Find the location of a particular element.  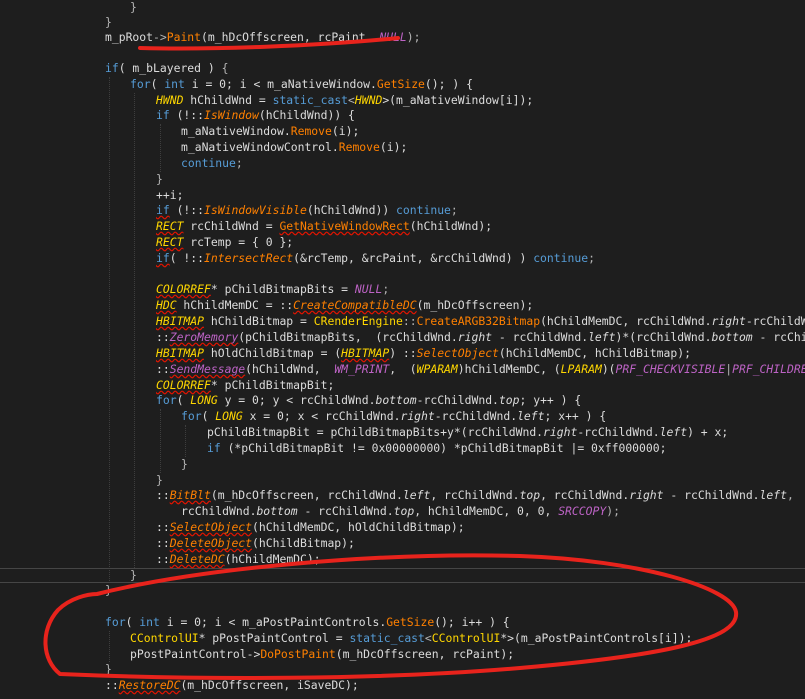

code-token: bottom is located at coordinates (277, 511).